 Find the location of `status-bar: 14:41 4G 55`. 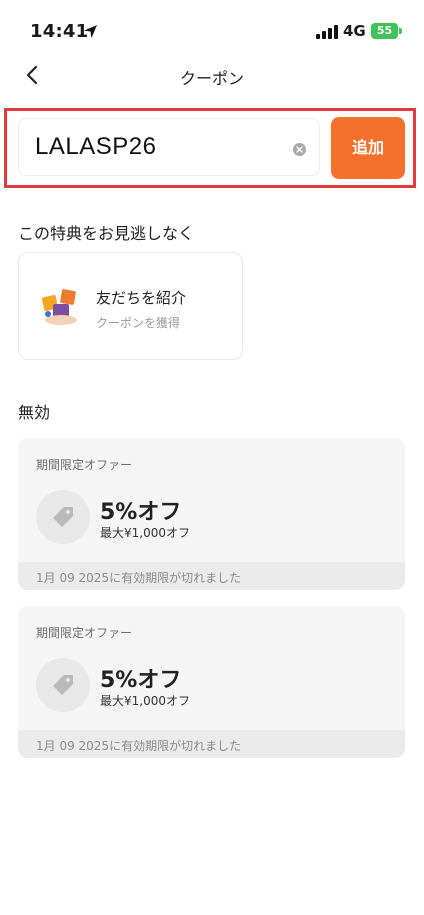

status-bar: 14:41 4G 55 is located at coordinates (212, 31).